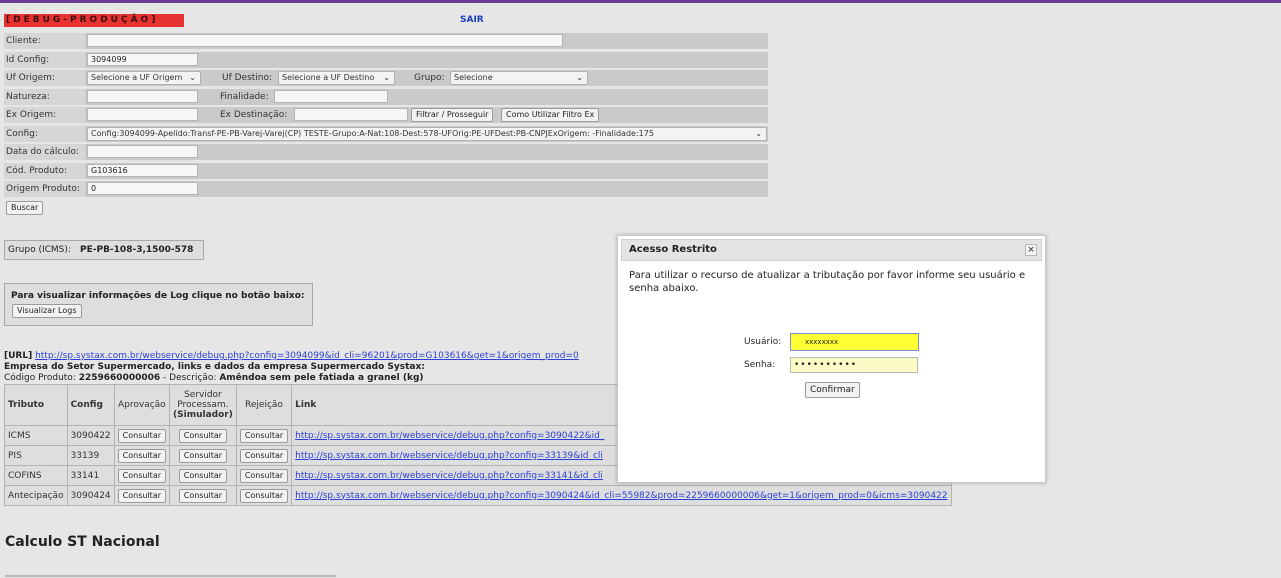  Describe the element at coordinates (142, 188) in the screenshot. I see `origem-produto-input: 0` at that location.